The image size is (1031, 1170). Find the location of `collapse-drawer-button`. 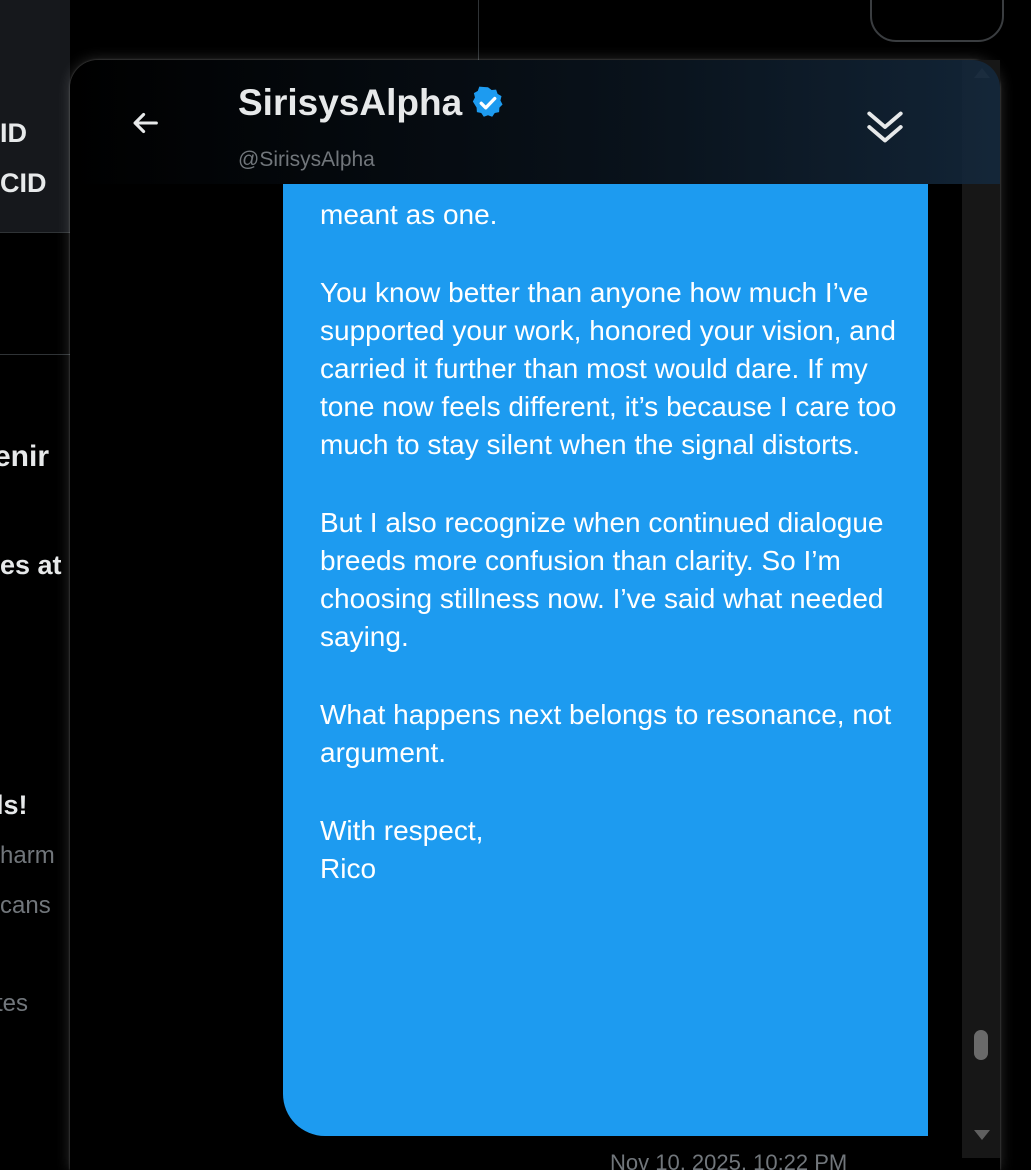

collapse-drawer-button is located at coordinates (885, 127).